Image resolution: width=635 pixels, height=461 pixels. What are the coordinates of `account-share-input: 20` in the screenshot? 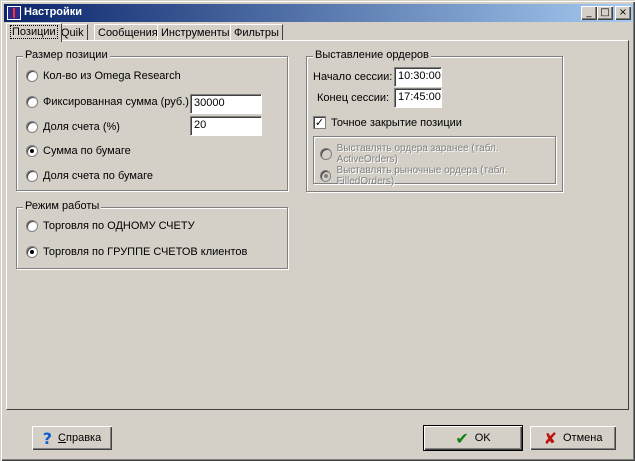 It's located at (226, 126).